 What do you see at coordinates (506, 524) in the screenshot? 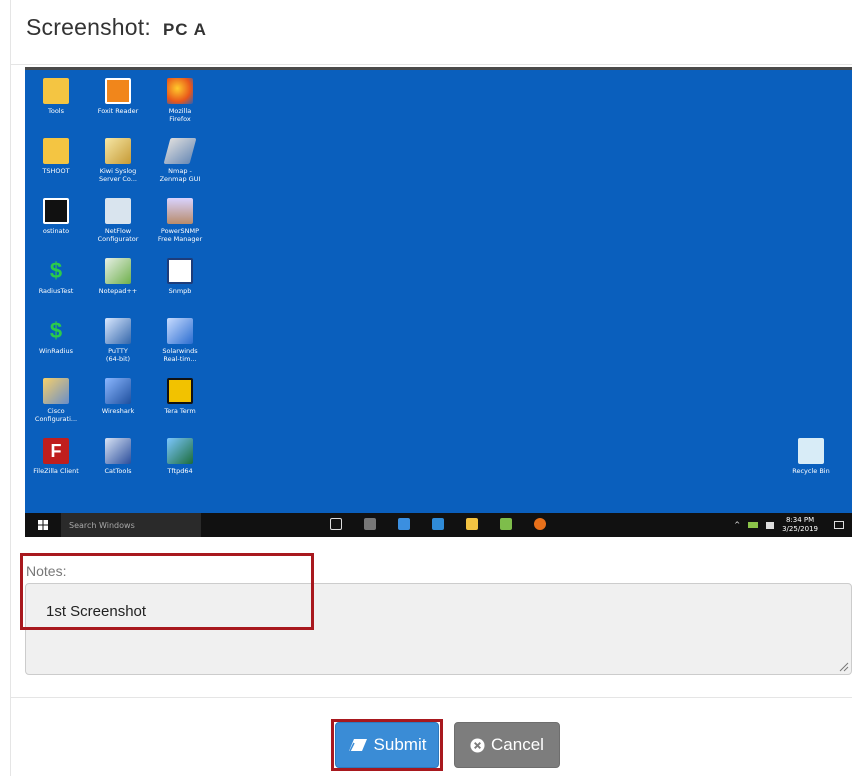
I see `notepad-taskbar-icon` at bounding box center [506, 524].